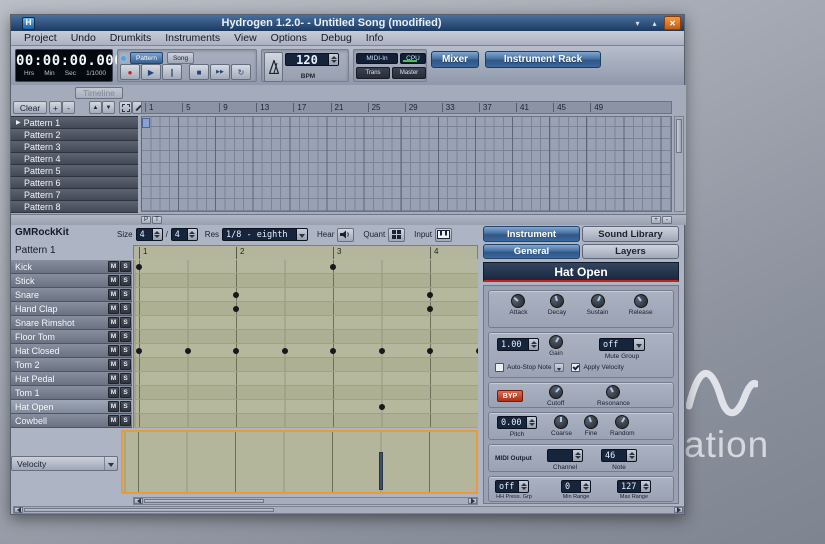 This screenshot has height=544, width=825. What do you see at coordinates (557, 301) in the screenshot?
I see `decay-knob` at bounding box center [557, 301].